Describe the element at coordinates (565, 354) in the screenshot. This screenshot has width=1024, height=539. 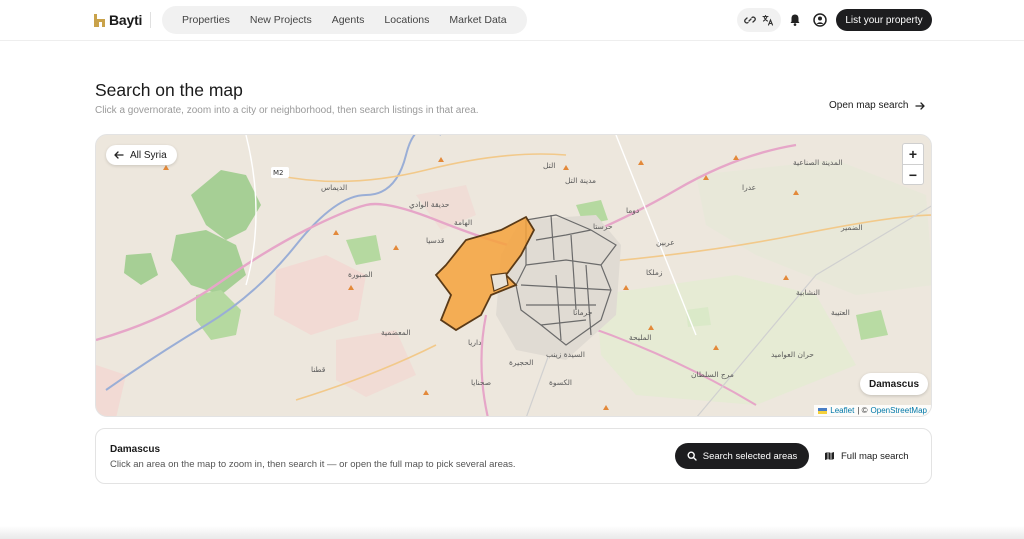
I see `svg-text: السيدة زينب` at that location.